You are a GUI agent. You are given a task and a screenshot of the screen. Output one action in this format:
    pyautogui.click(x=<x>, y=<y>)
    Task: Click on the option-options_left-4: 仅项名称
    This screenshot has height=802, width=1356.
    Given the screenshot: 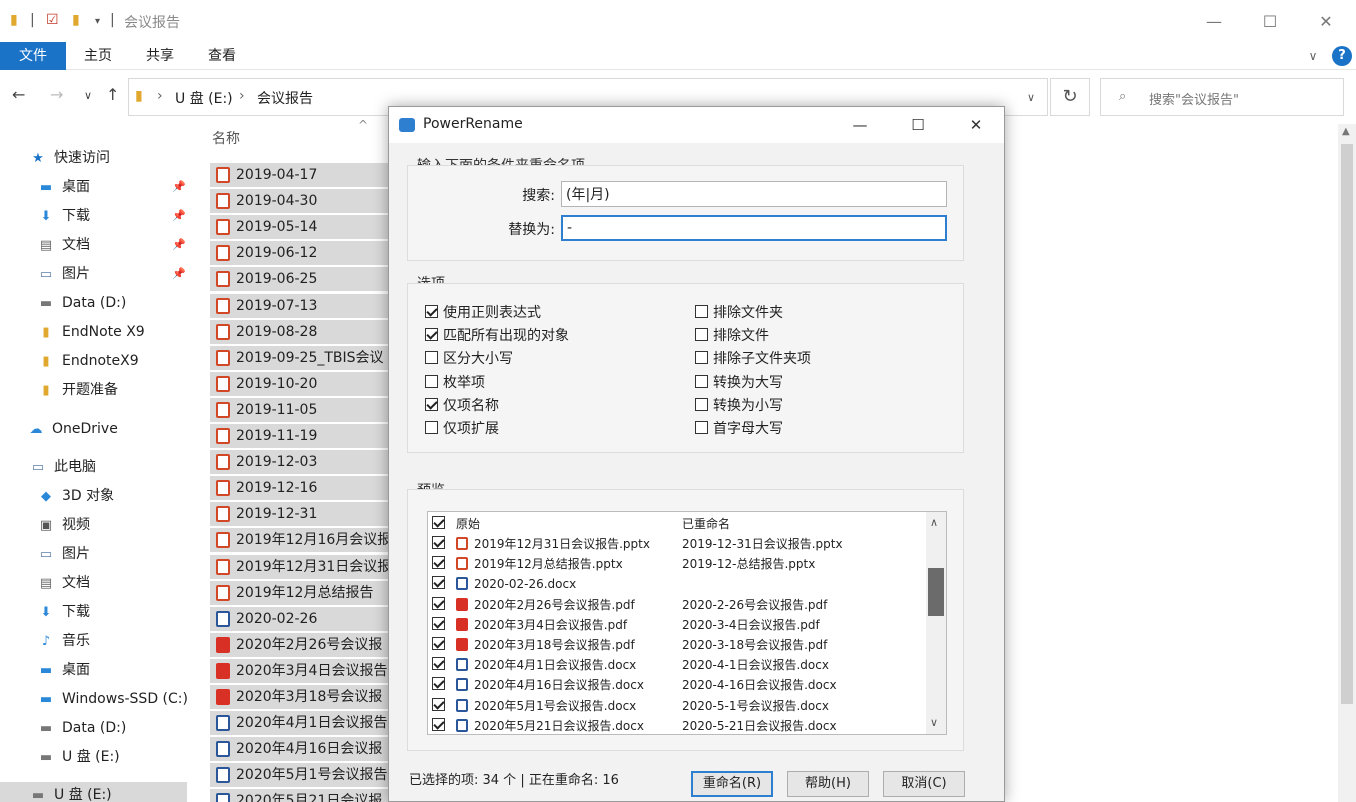 What is the action you would take?
    pyautogui.click(x=462, y=406)
    